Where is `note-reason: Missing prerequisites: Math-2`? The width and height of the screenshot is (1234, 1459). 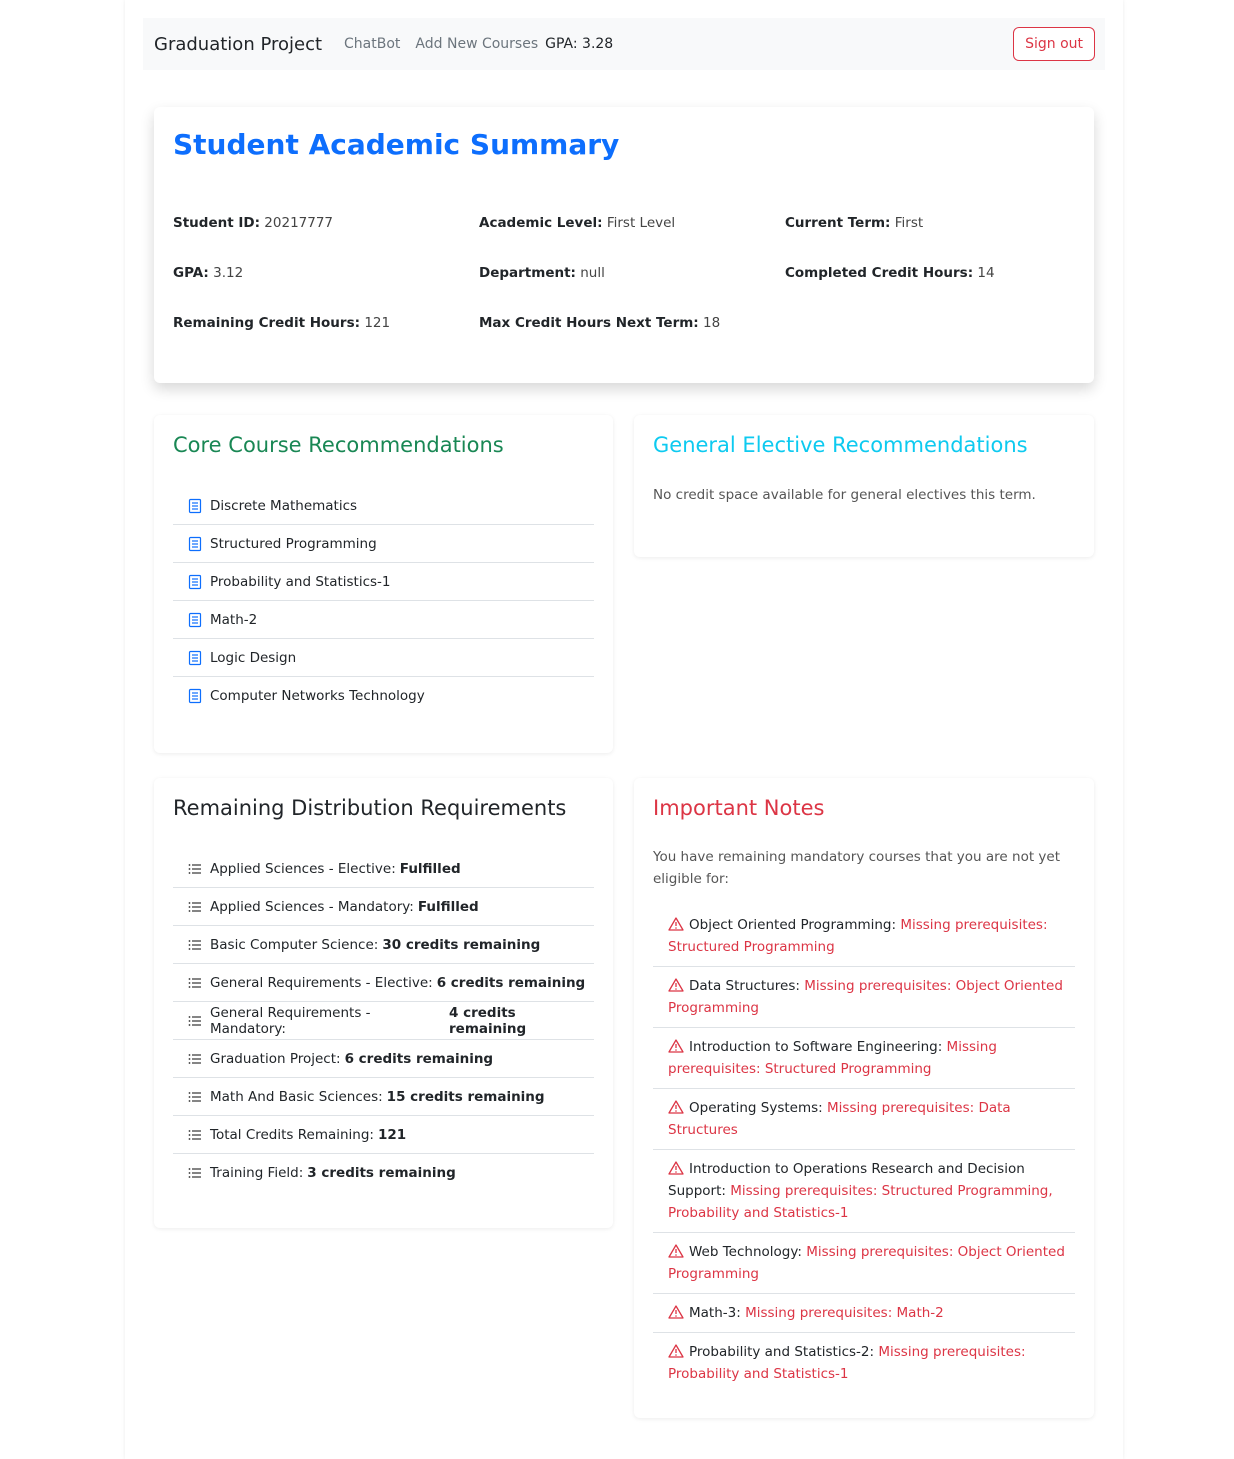
note-reason: Missing prerequisites: Math-2 is located at coordinates (844, 1313).